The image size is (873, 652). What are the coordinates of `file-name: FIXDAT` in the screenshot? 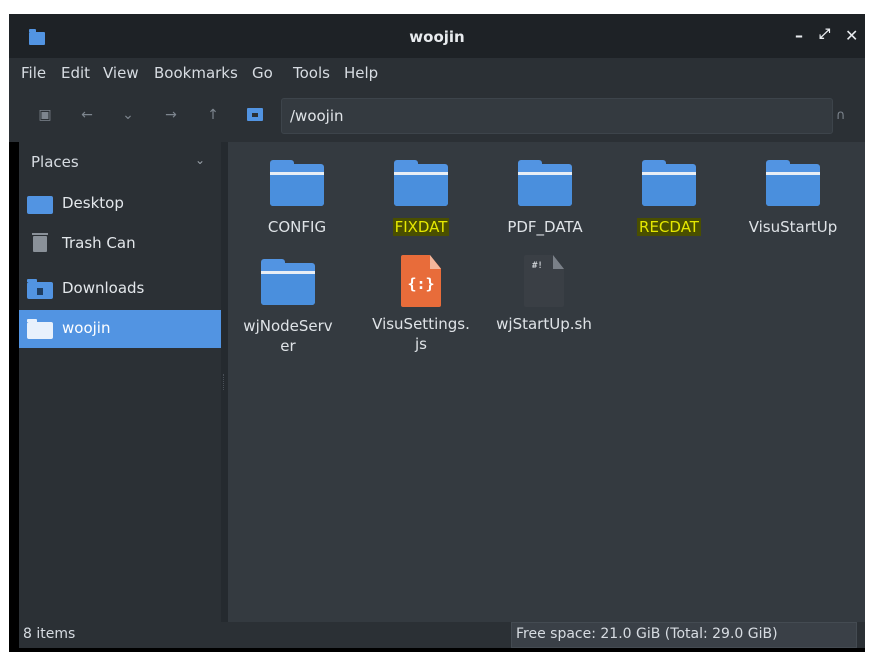 It's located at (421, 227).